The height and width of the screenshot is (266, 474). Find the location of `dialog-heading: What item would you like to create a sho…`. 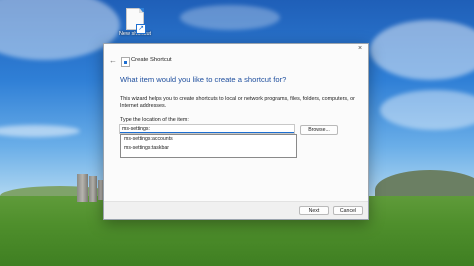

dialog-heading: What item would you like to create a sho… is located at coordinates (203, 79).